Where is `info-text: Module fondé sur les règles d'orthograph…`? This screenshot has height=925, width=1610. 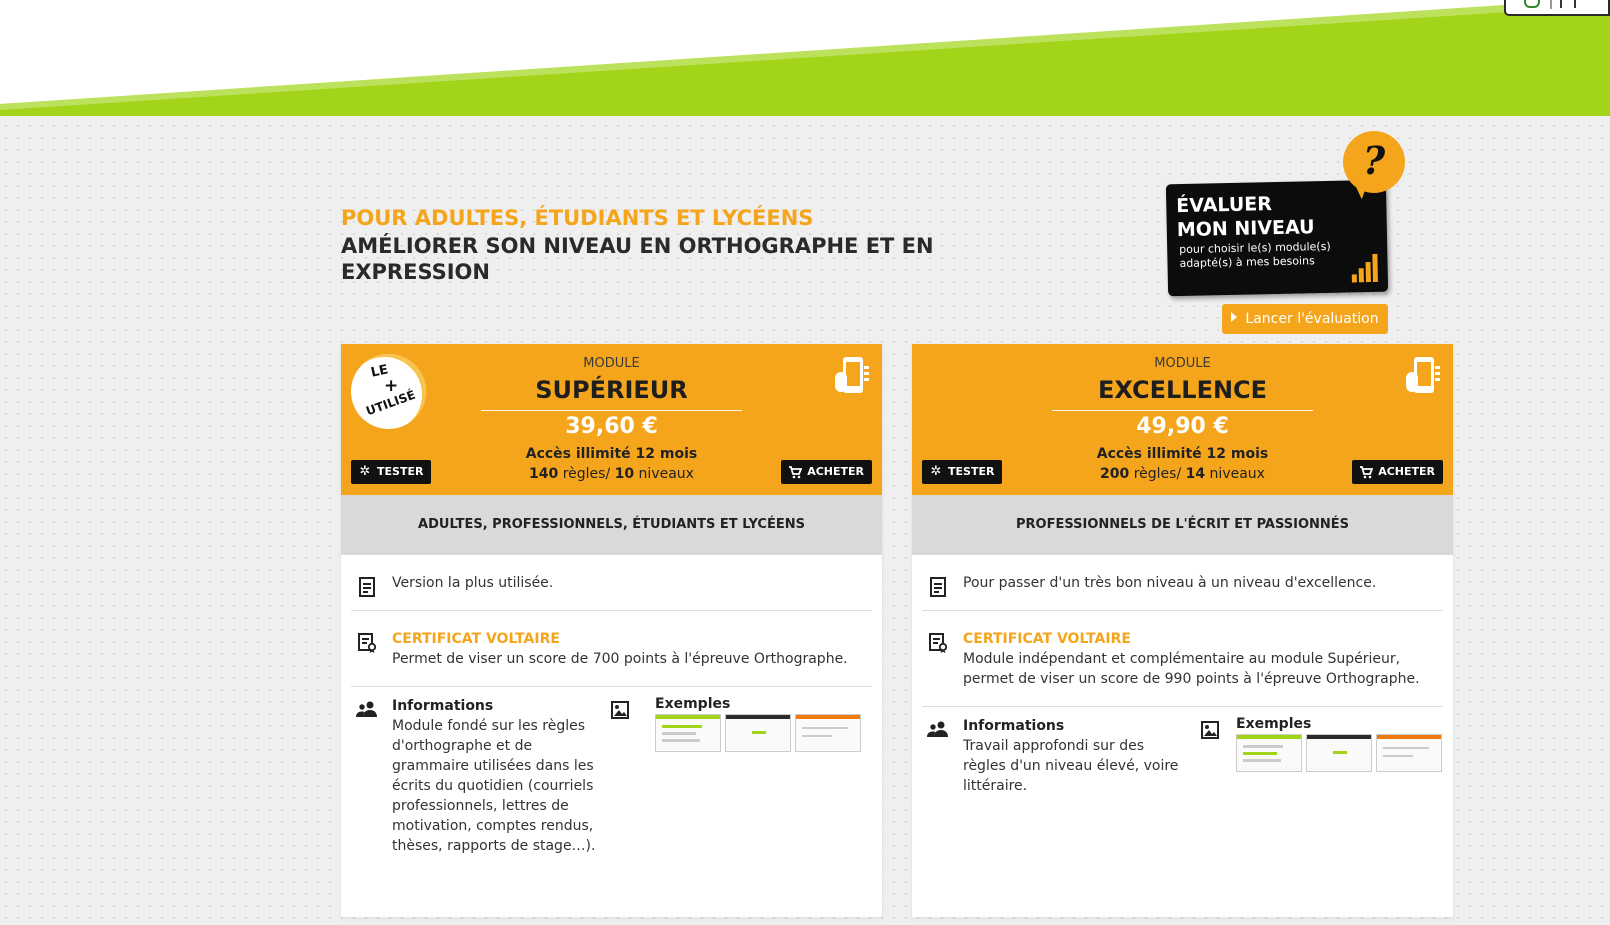 info-text: Module fondé sur les règles d'orthograph… is located at coordinates (494, 786).